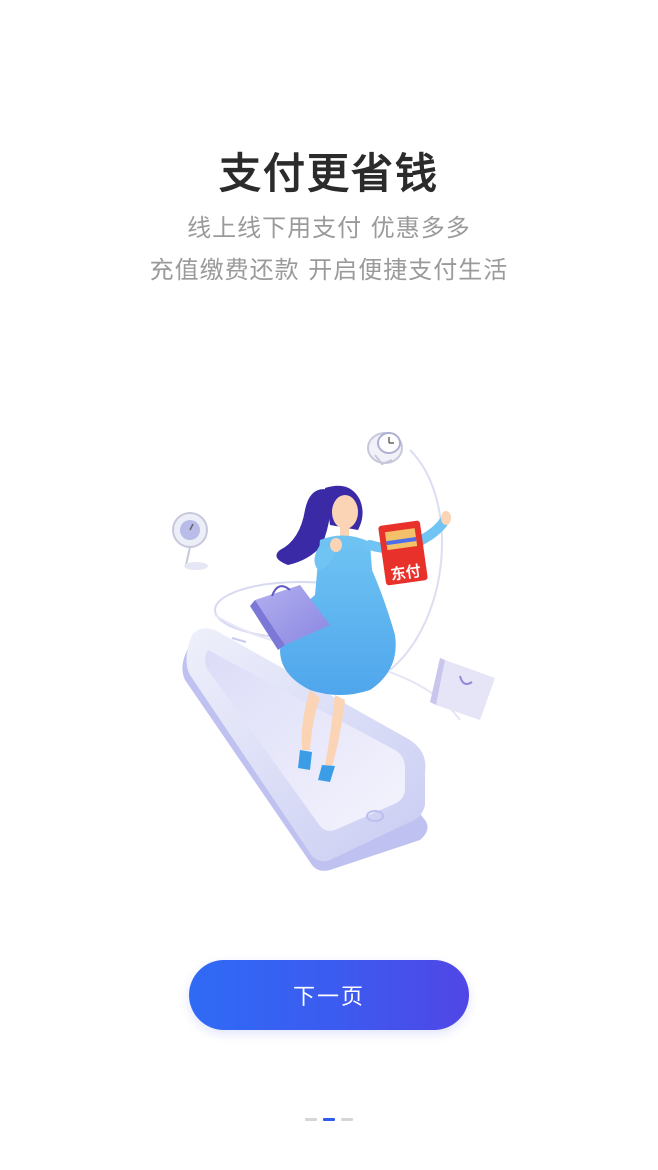 The width and height of the screenshot is (658, 1170). What do you see at coordinates (329, 270) in the screenshot?
I see `subtitle-line-2: 充值缴费还款 开启便捷支付生活` at bounding box center [329, 270].